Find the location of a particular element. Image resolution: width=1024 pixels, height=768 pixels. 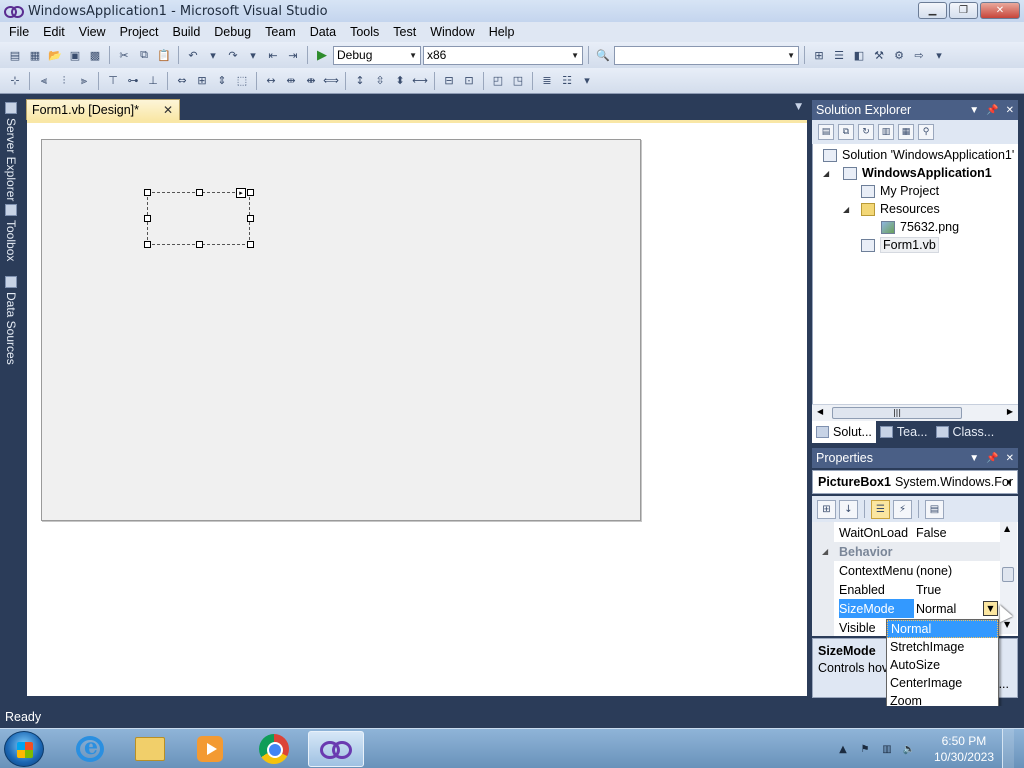

close-button: ✕ is located at coordinates (1000, 10).